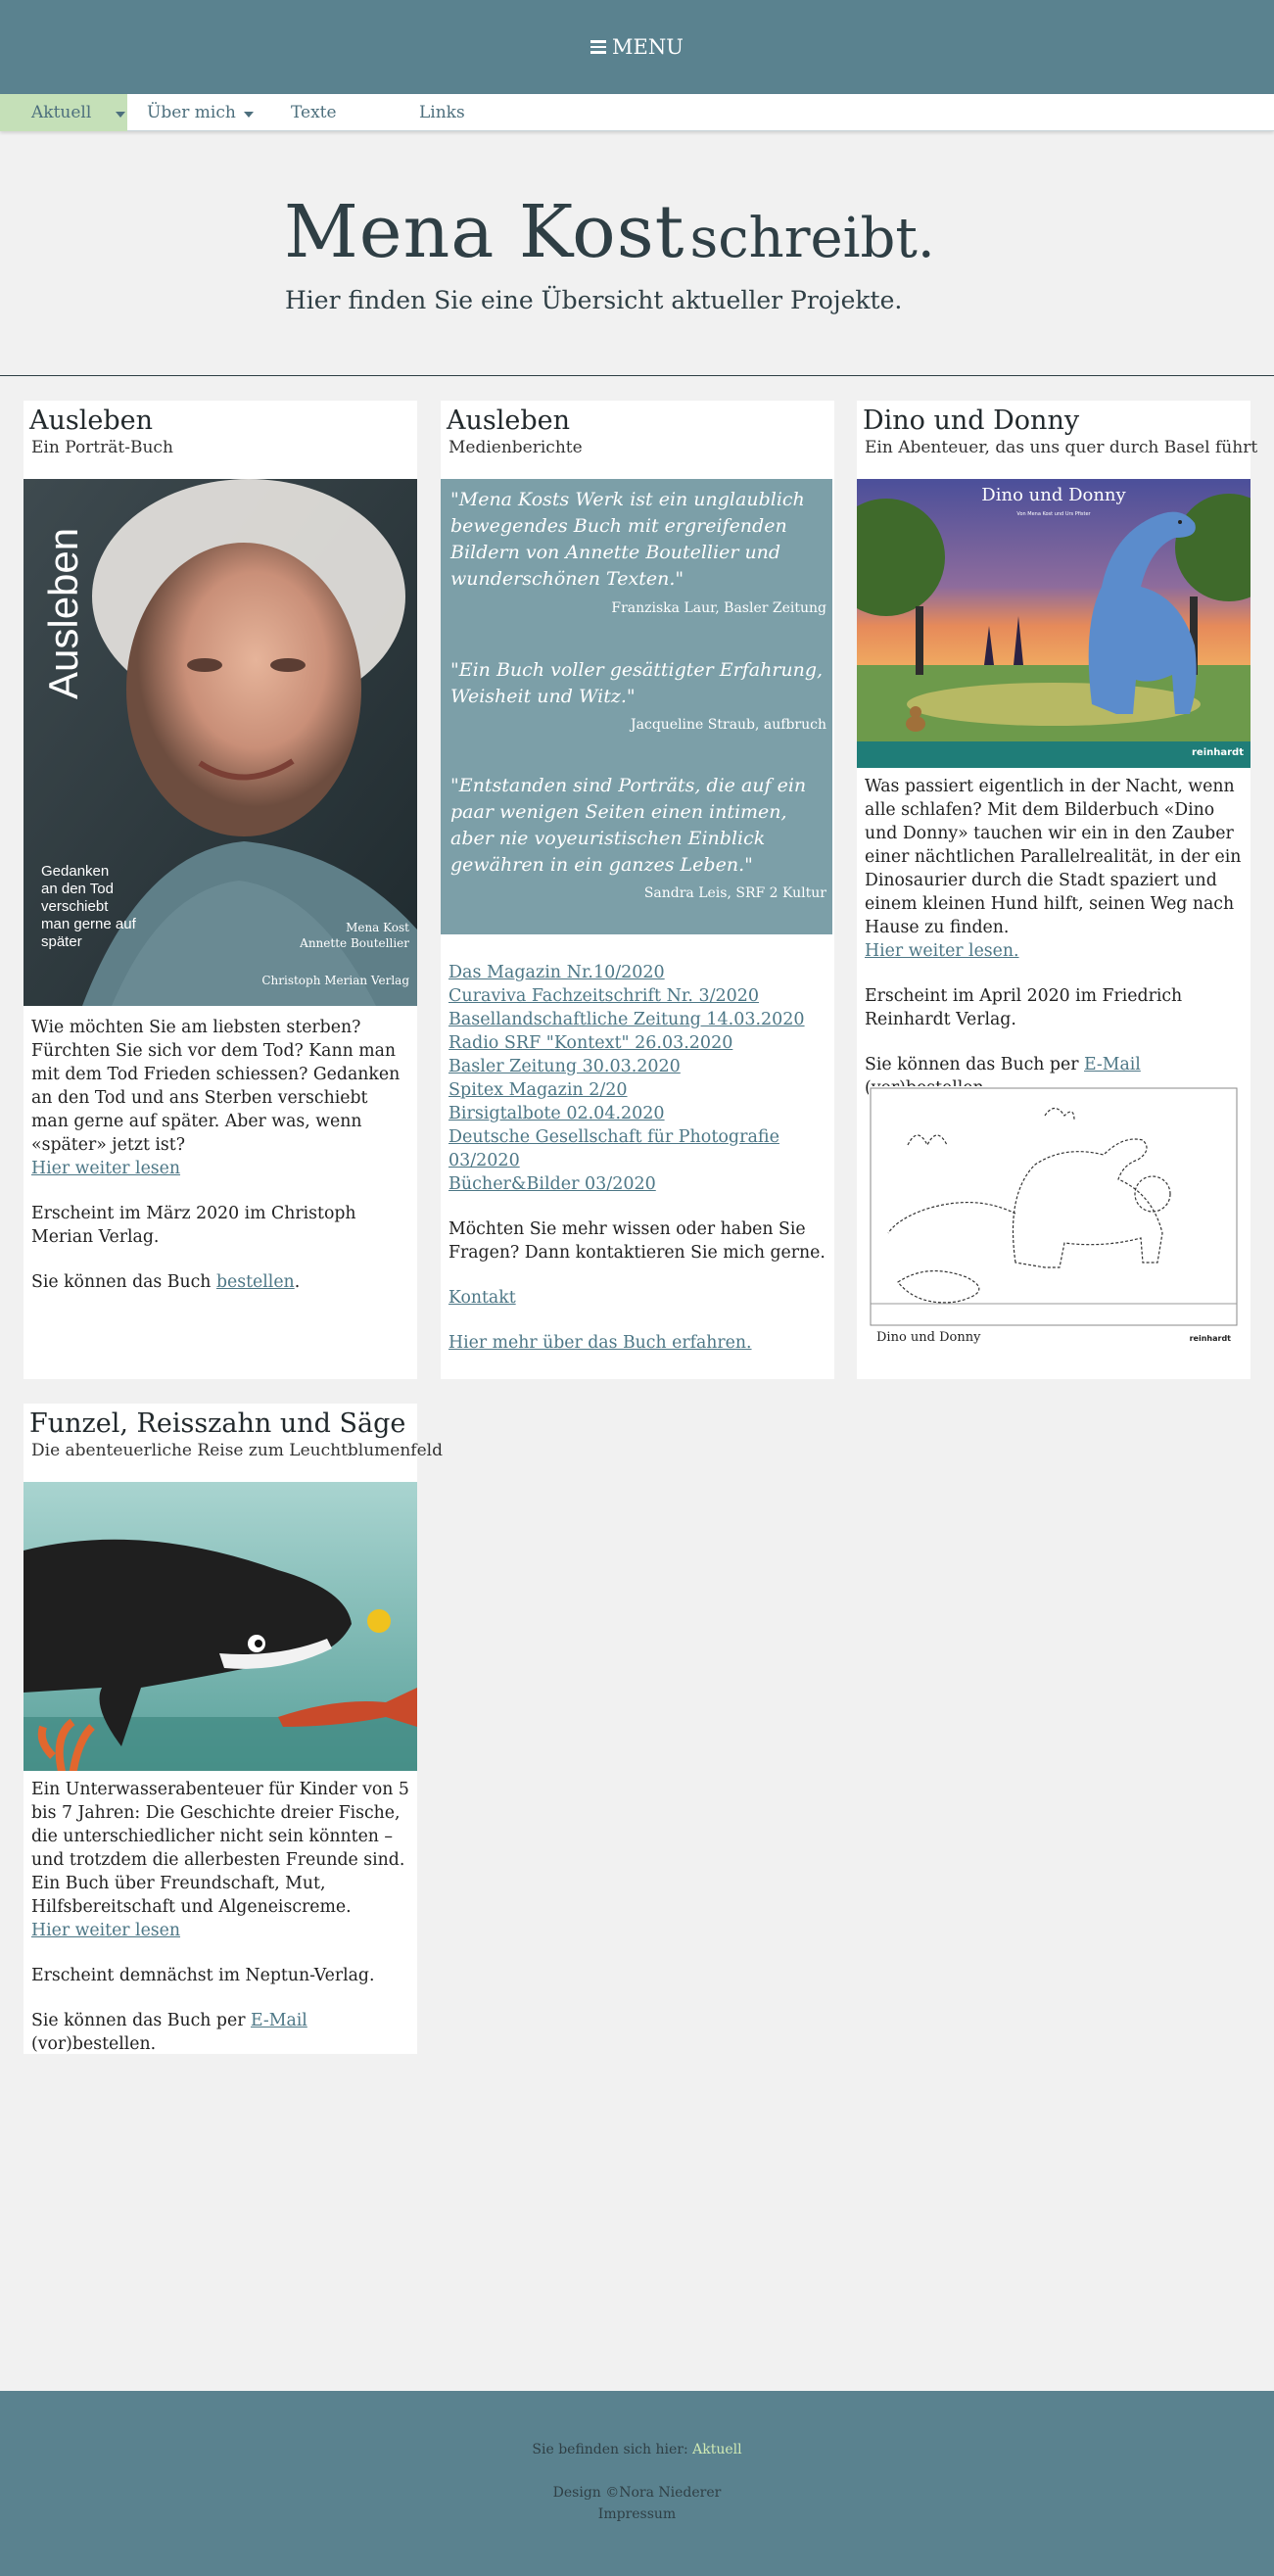  I want to click on cover-byline: Von Mena Kost und Urs Pfister, so click(1053, 514).